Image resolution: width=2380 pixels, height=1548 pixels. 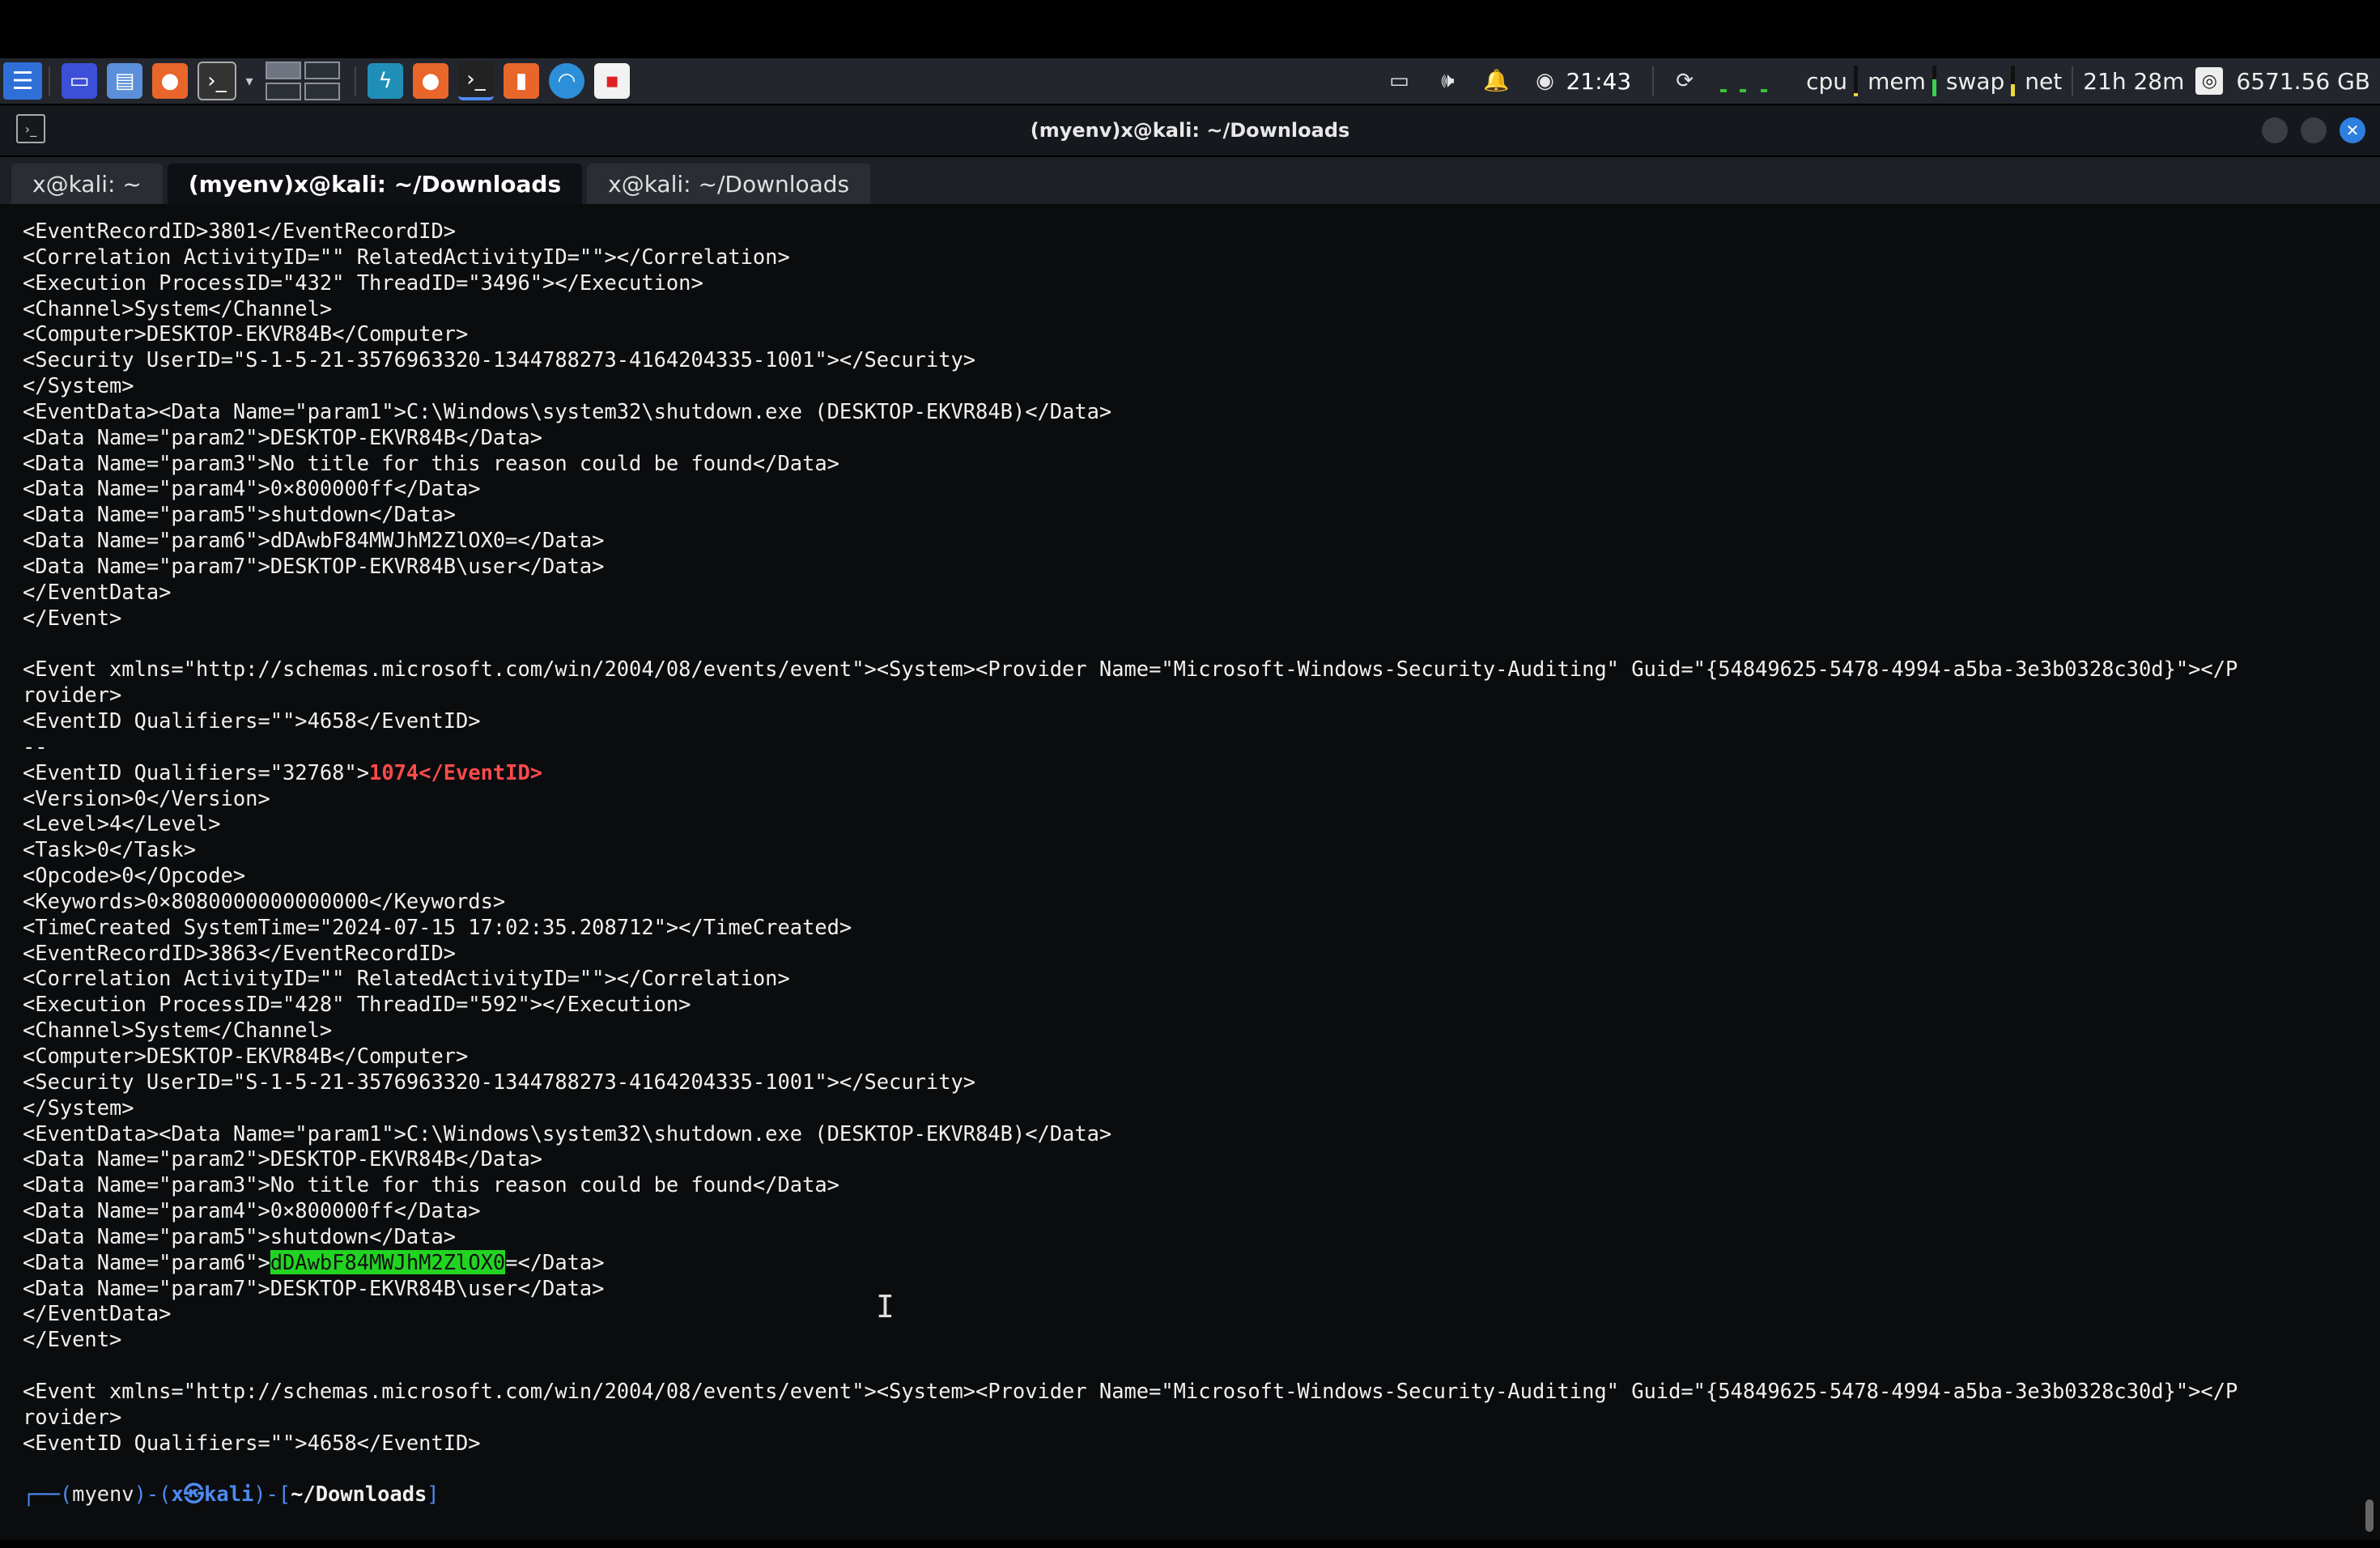 What do you see at coordinates (2209, 81) in the screenshot?
I see `disk-icon: ◎` at bounding box center [2209, 81].